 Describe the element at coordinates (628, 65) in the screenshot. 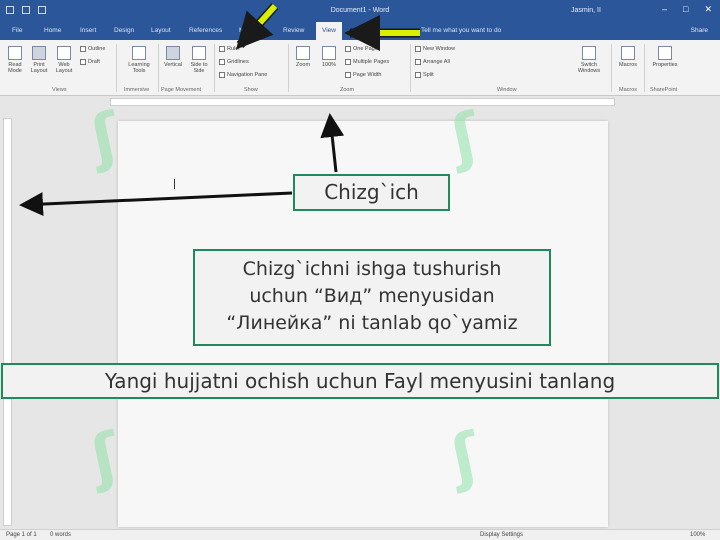

I see `macros-label: Macros` at that location.